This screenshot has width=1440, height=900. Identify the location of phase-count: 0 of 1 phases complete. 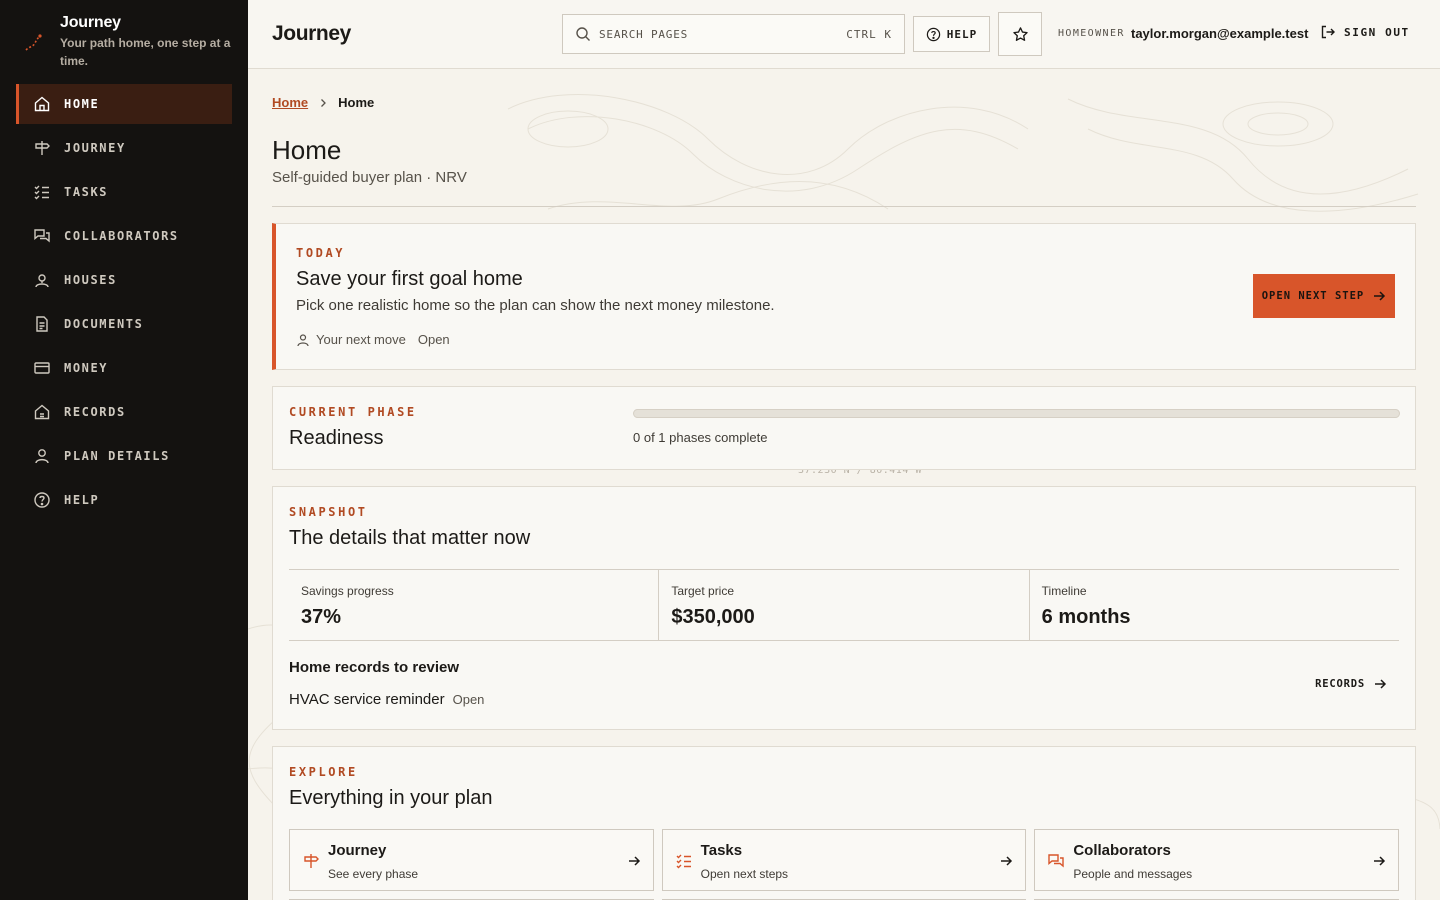
(700, 437).